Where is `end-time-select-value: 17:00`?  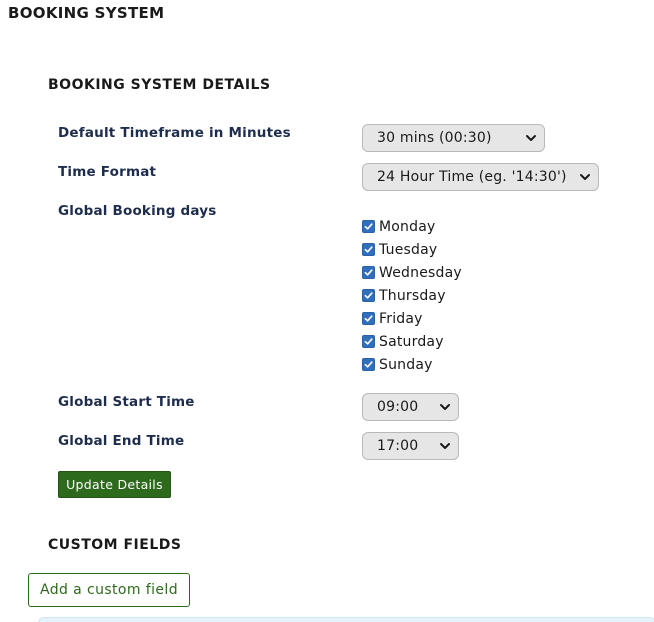
end-time-select-value: 17:00 is located at coordinates (398, 446).